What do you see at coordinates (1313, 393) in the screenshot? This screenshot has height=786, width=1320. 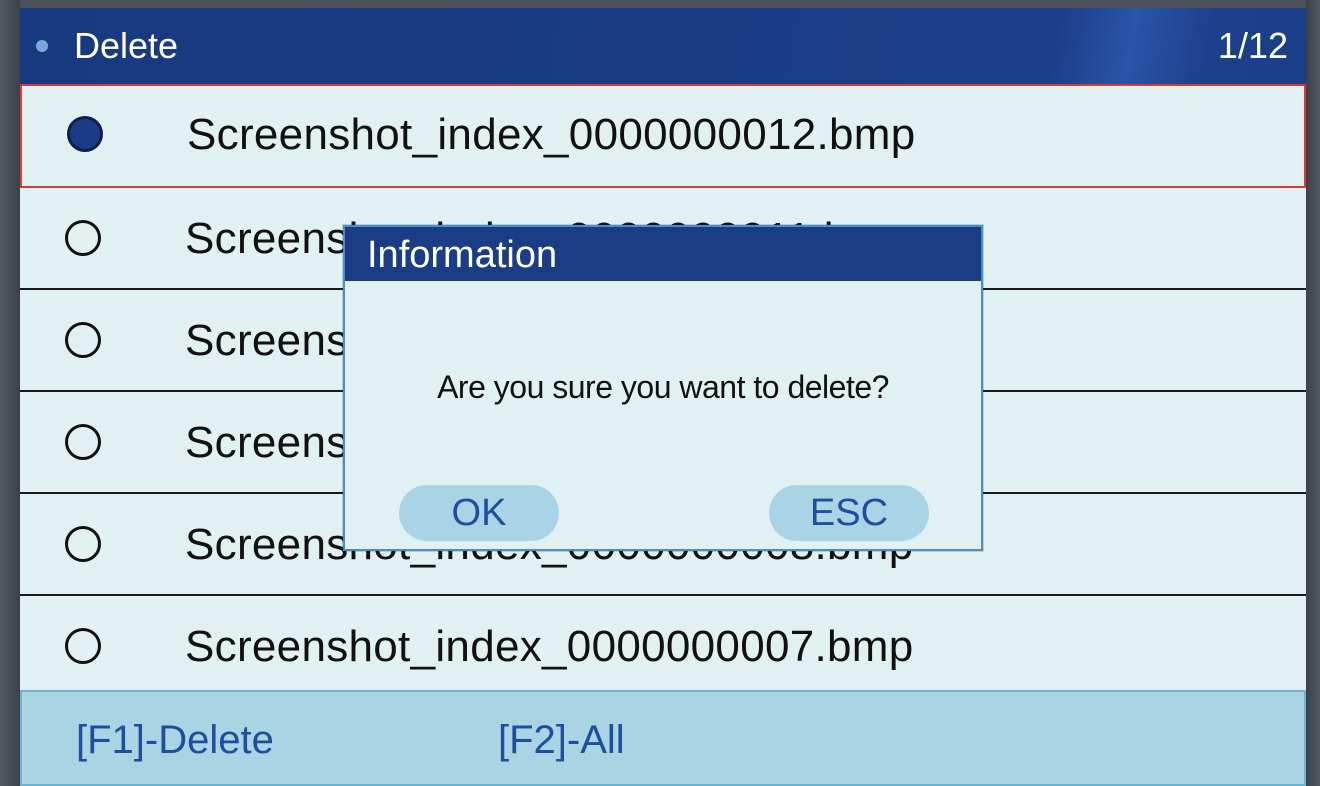 I see `device-bezel-right` at bounding box center [1313, 393].